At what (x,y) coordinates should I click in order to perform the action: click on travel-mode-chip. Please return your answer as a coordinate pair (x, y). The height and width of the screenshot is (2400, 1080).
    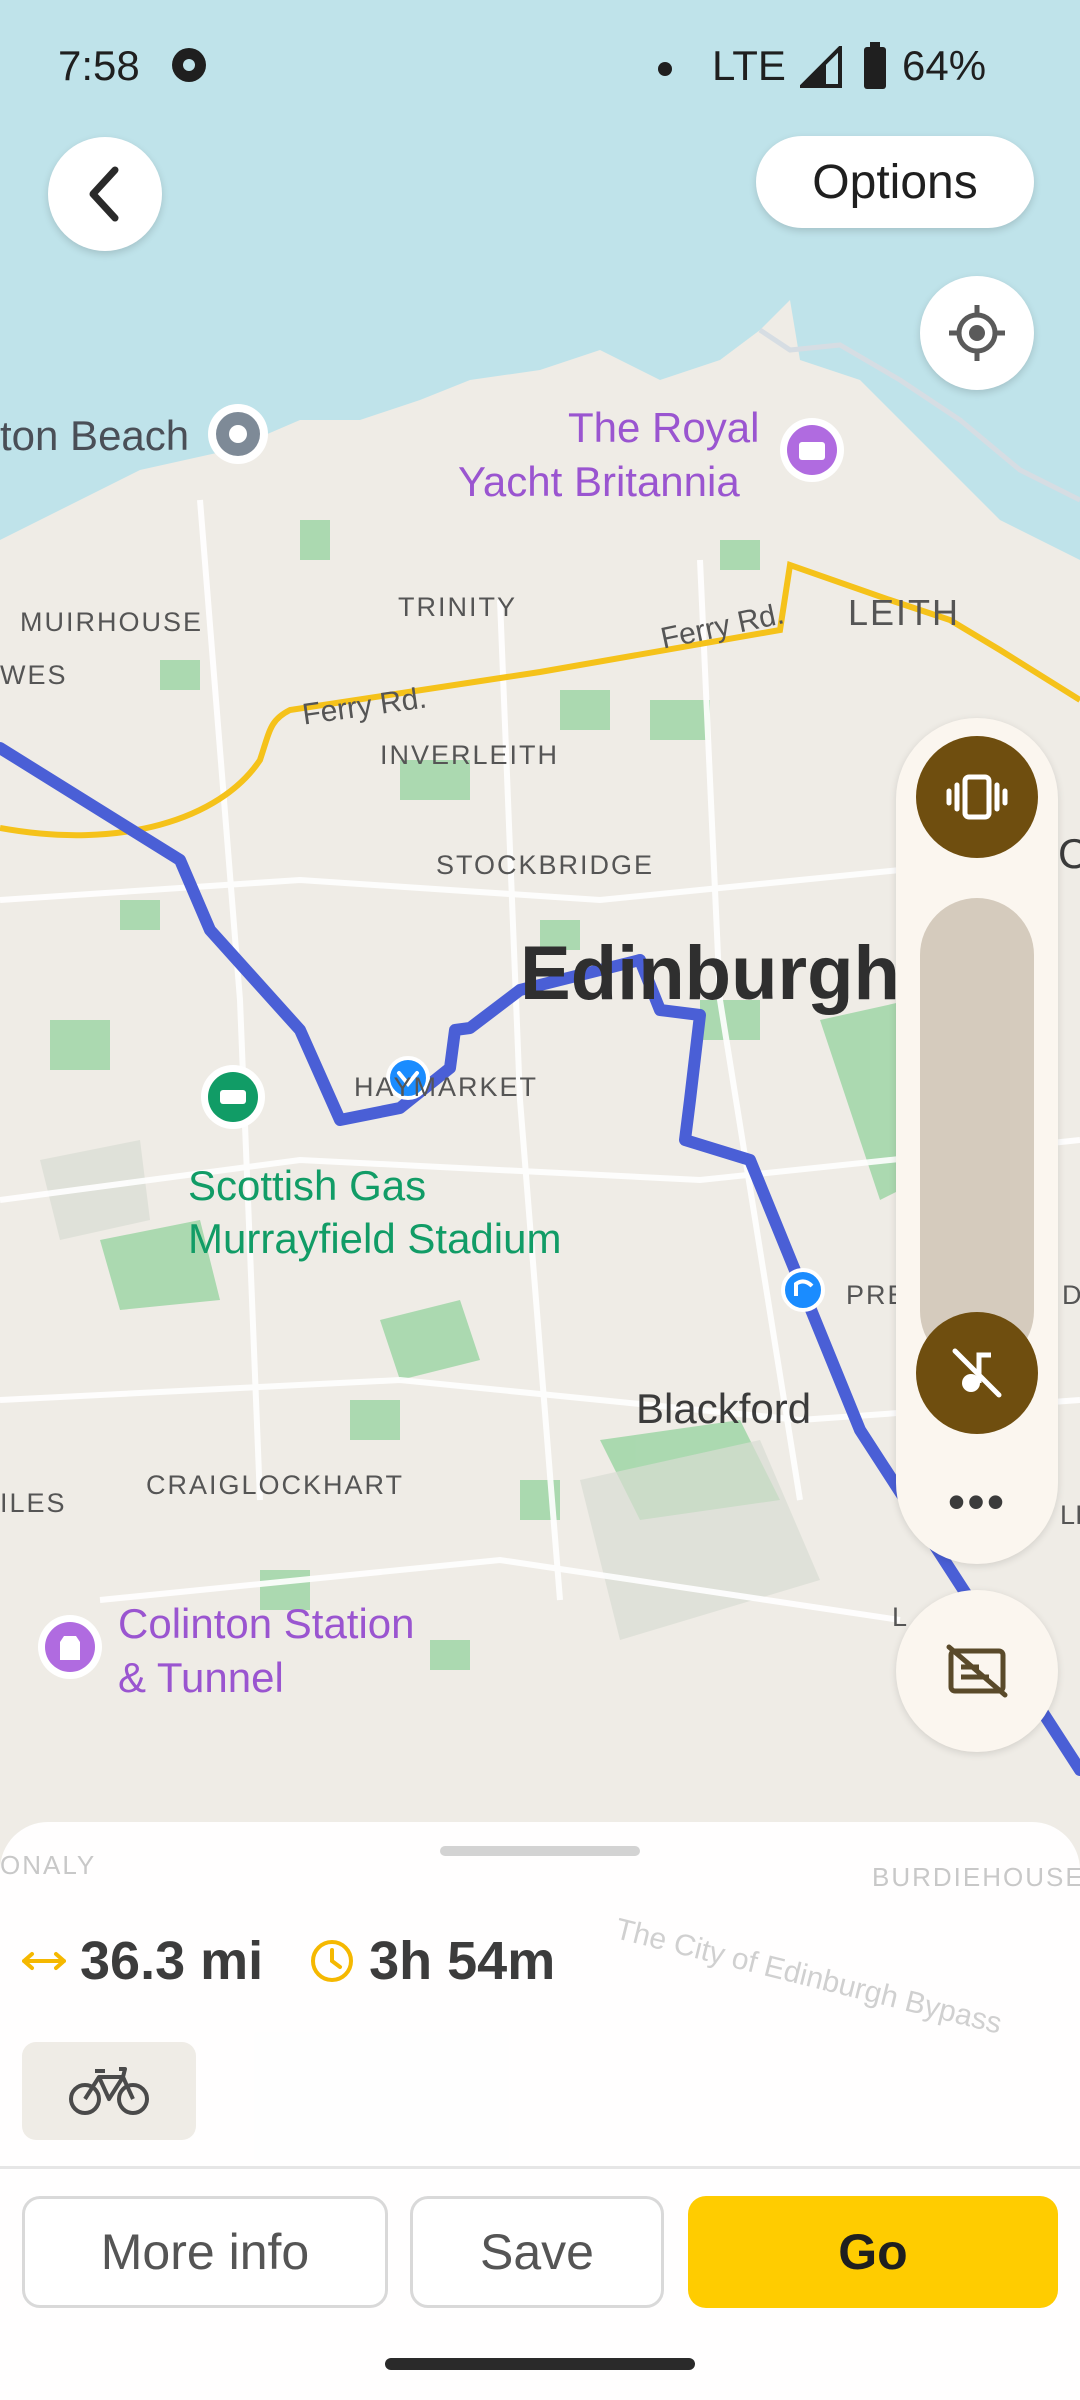
    Looking at the image, I should click on (109, 2091).